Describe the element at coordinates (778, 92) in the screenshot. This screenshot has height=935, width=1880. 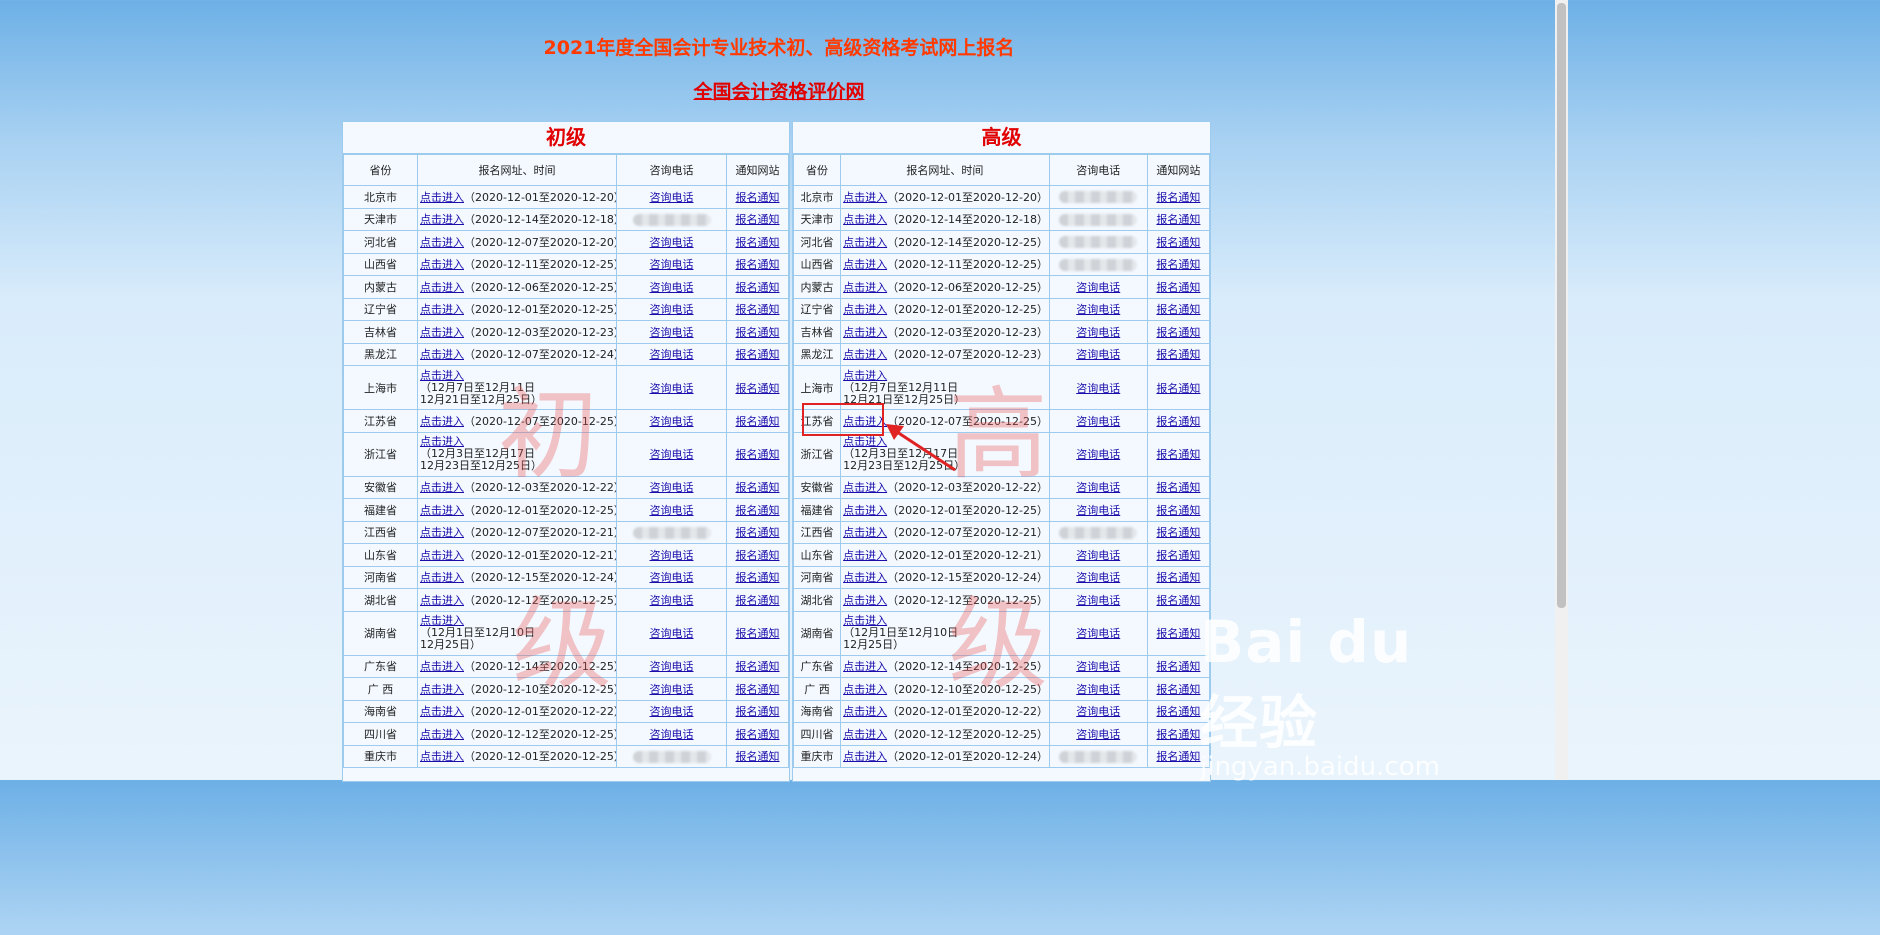
I see `evaluation-site-link: 全国会计资格评价网` at that location.